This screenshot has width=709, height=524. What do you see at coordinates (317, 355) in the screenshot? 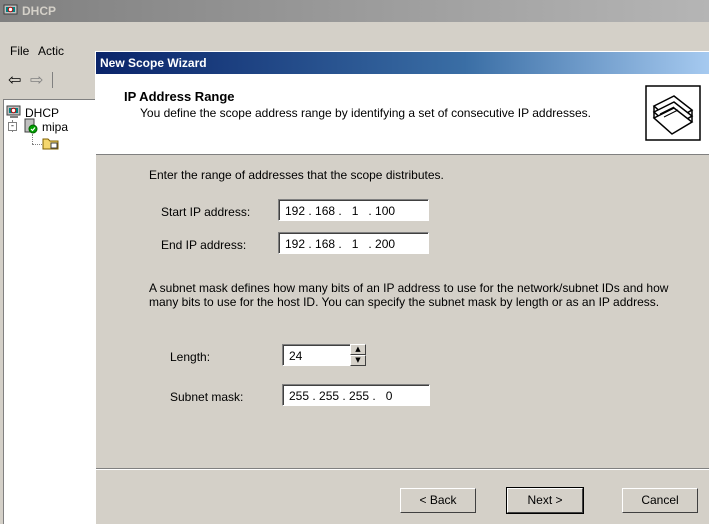
I see `length-input: 24` at bounding box center [317, 355].